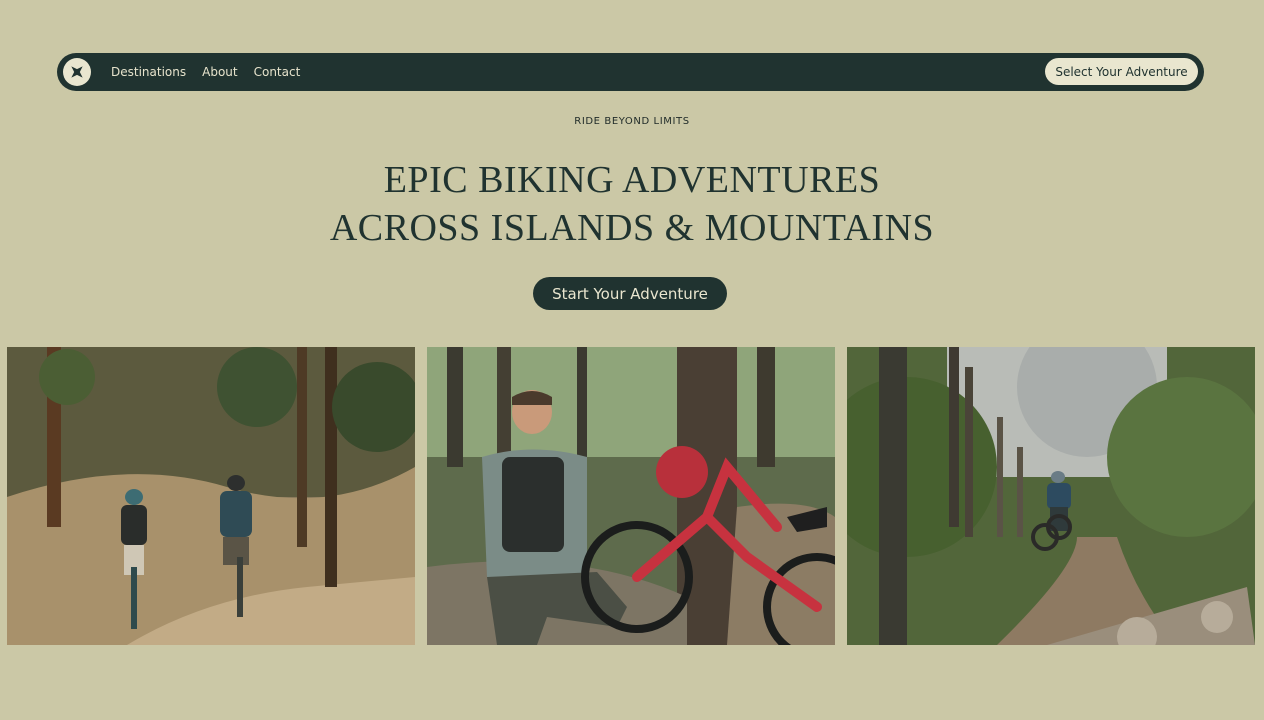  What do you see at coordinates (630, 293) in the screenshot?
I see `start-adventure-button: Start Your Adventure` at bounding box center [630, 293].